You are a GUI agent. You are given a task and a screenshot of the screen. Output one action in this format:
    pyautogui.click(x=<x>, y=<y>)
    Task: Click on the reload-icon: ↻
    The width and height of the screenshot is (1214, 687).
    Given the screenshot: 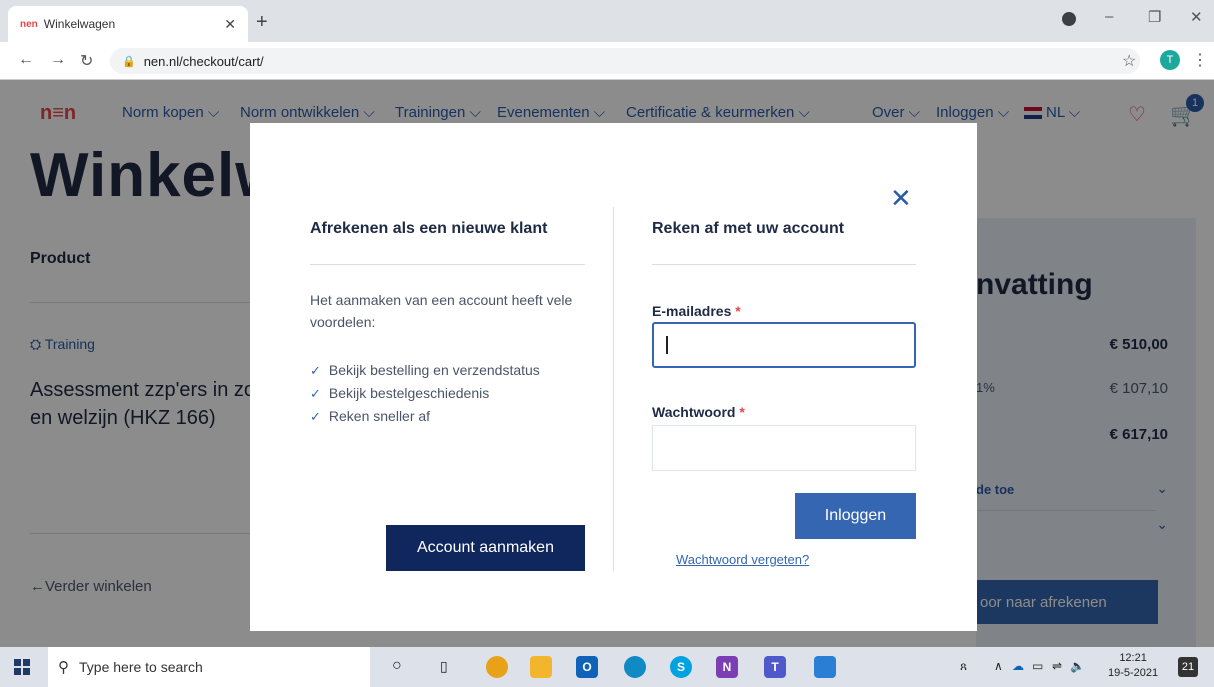 What is the action you would take?
    pyautogui.click(x=86, y=61)
    